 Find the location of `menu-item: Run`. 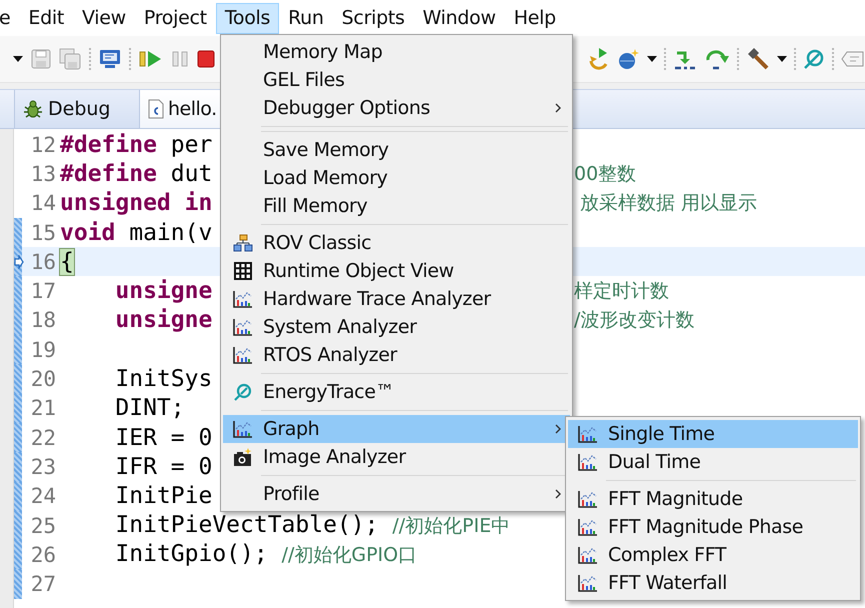

menu-item: Run is located at coordinates (306, 18).